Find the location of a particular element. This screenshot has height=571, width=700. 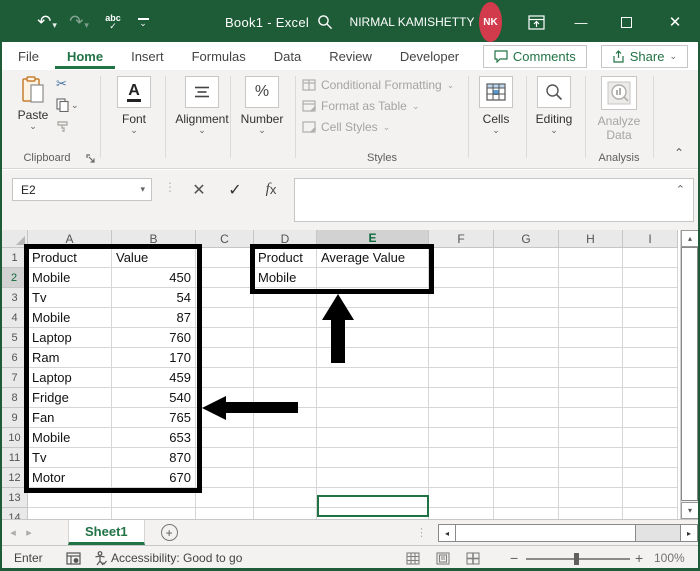

paste-button: Paste ⌄ is located at coordinates (33, 103).